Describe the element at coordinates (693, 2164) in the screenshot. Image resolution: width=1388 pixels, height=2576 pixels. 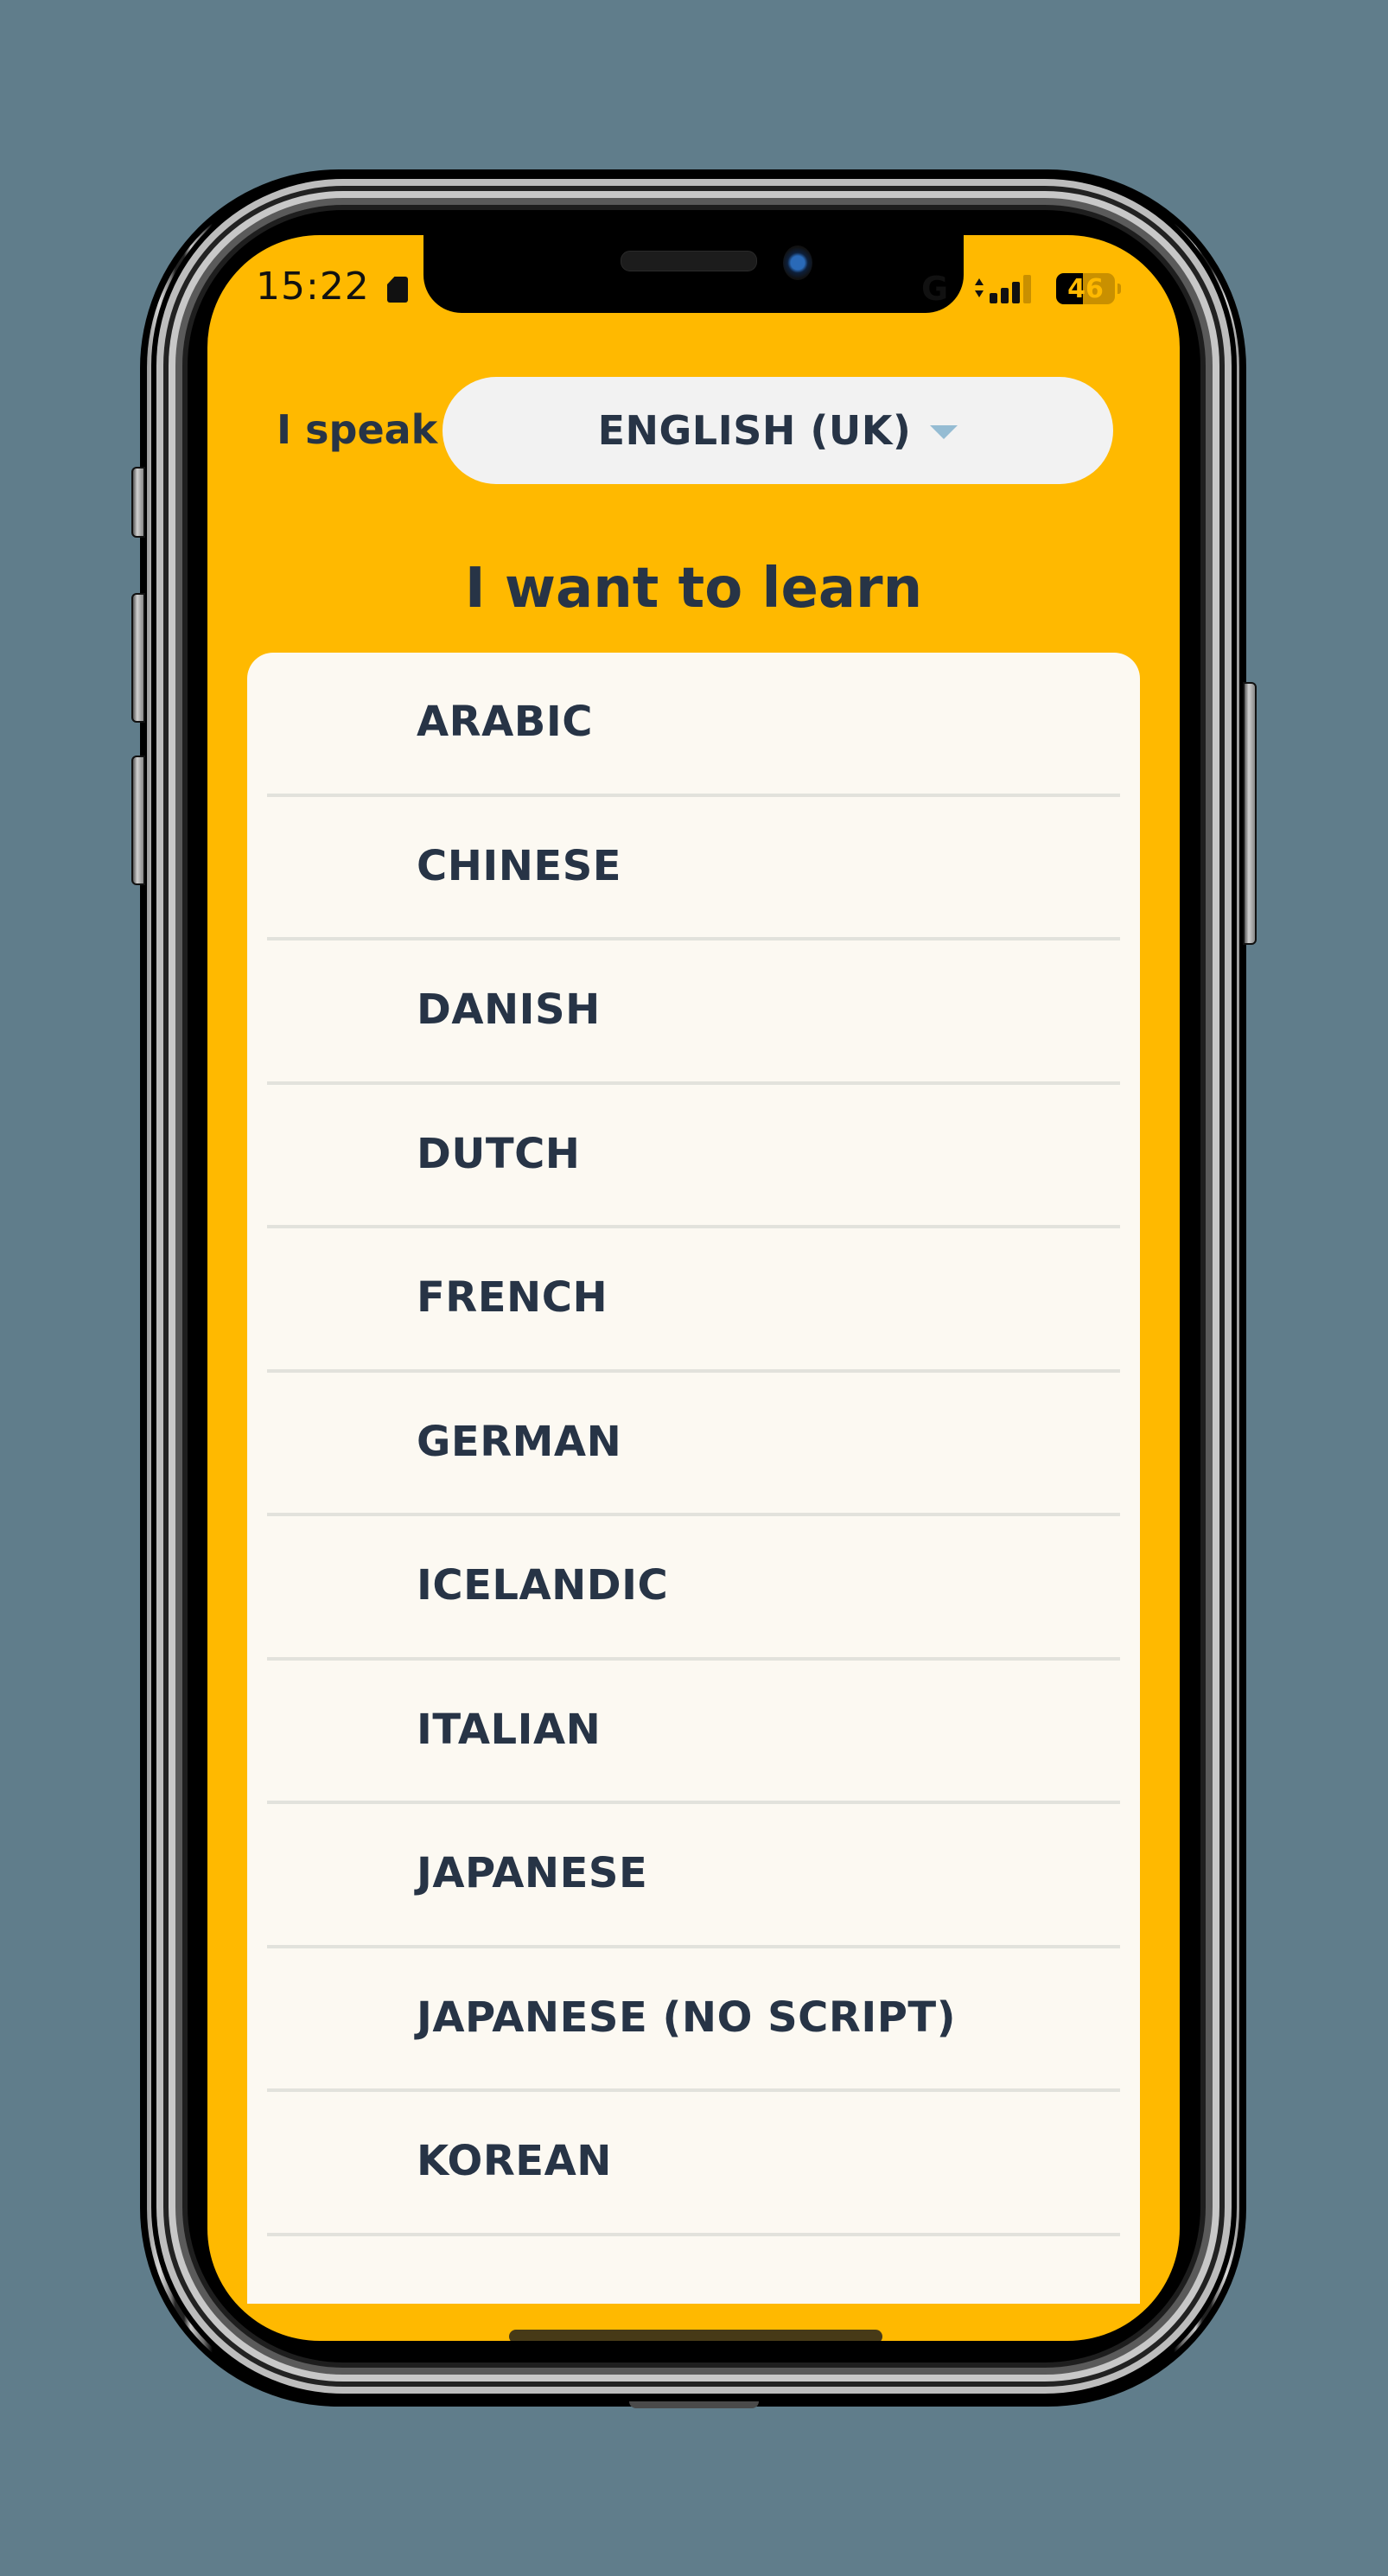
I see `language-list-item: KOREAN` at that location.